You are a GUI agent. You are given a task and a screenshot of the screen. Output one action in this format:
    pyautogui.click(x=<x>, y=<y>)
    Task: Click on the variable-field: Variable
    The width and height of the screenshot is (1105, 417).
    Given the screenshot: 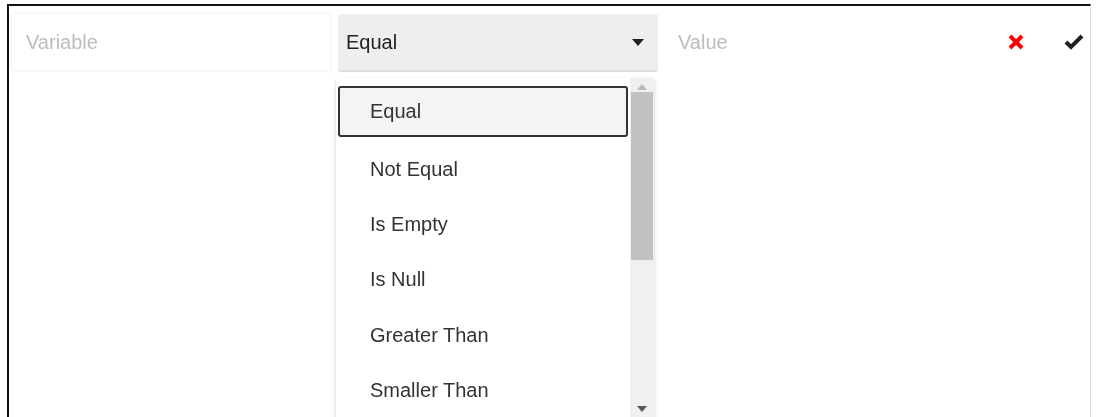 What is the action you would take?
    pyautogui.click(x=171, y=42)
    